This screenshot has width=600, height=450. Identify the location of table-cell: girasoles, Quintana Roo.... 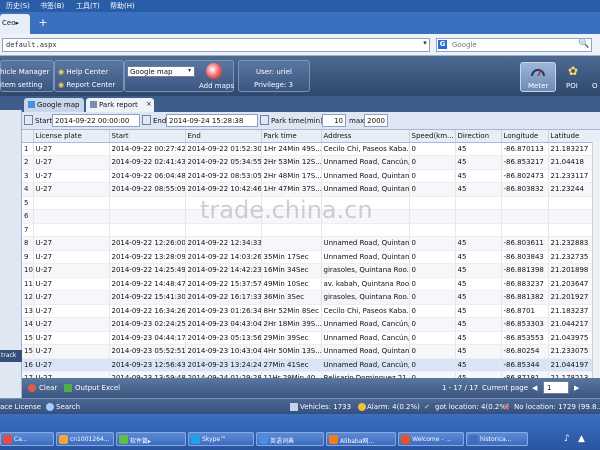
(365, 297).